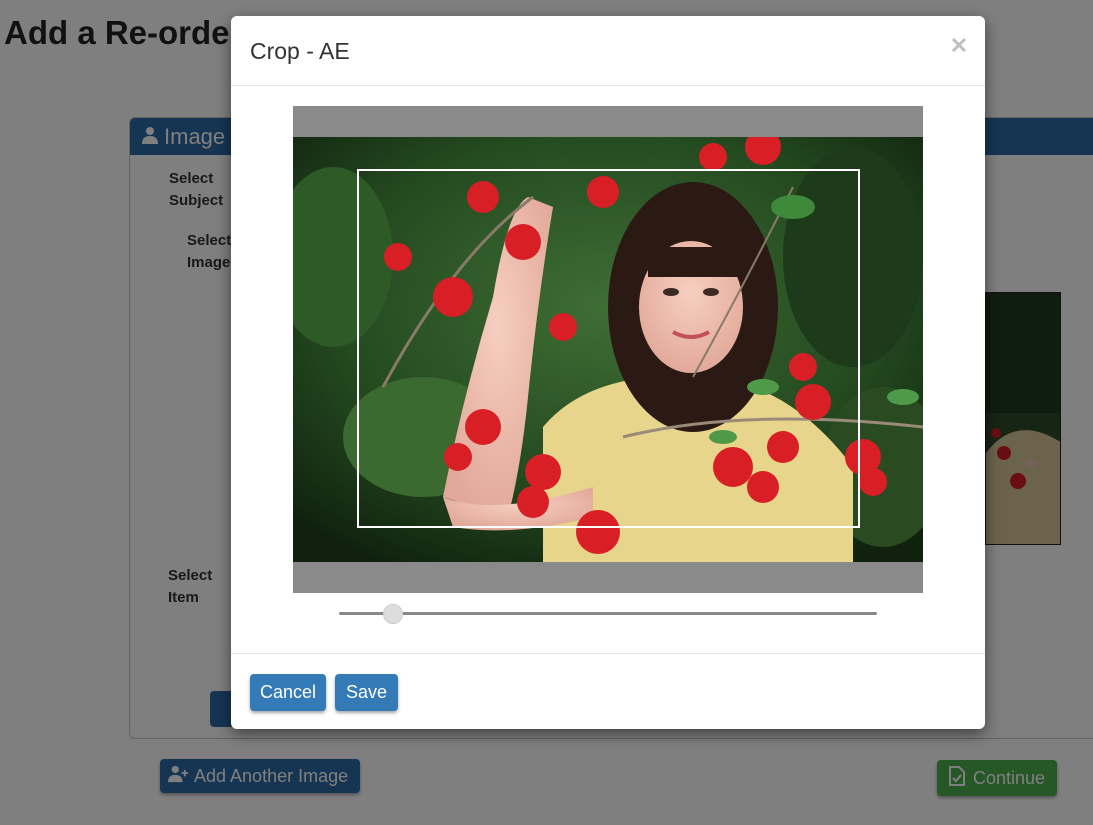  I want to click on modal-footer: Cancel Save, so click(608, 691).